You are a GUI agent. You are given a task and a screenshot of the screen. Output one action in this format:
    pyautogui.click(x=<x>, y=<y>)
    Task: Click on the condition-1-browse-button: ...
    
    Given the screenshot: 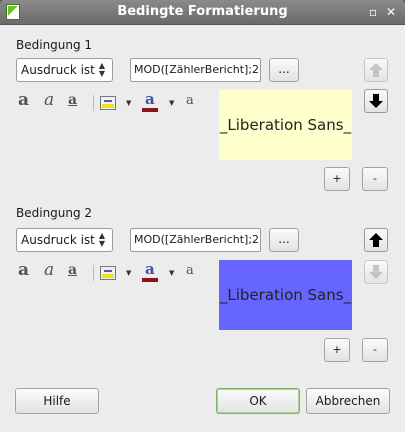 What is the action you would take?
    pyautogui.click(x=284, y=70)
    